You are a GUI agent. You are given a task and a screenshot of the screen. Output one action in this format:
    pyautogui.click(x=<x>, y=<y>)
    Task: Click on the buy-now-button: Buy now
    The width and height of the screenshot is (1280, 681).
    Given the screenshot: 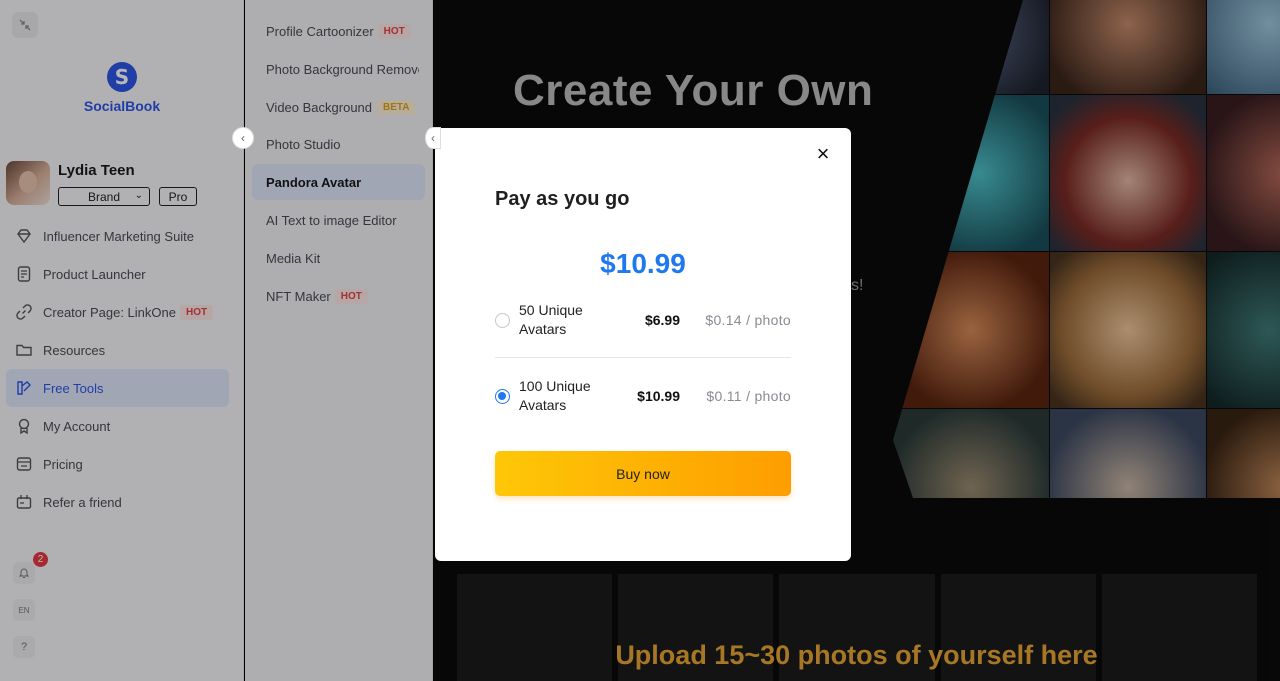 What is the action you would take?
    pyautogui.click(x=643, y=473)
    